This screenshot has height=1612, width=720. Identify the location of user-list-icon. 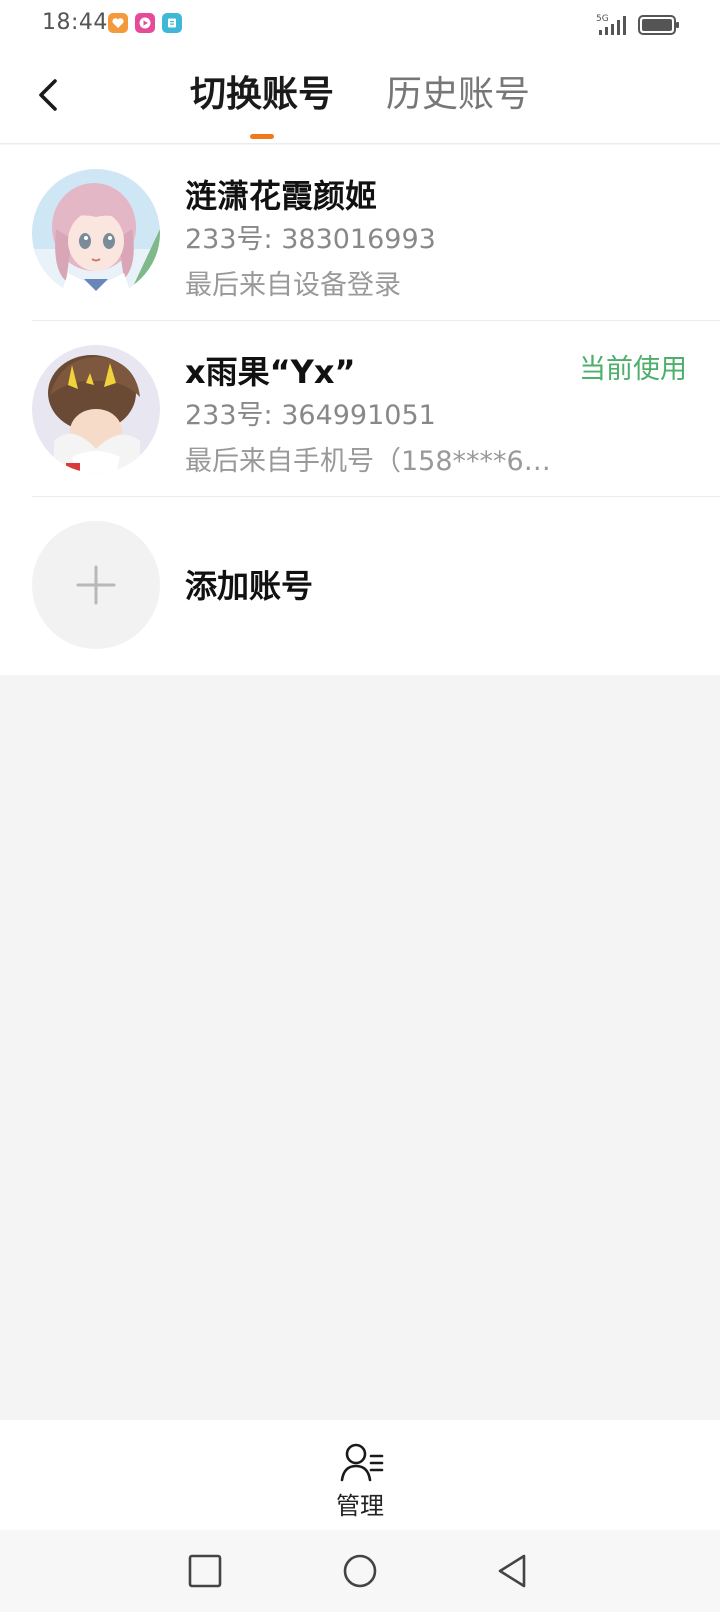
(362, 1462).